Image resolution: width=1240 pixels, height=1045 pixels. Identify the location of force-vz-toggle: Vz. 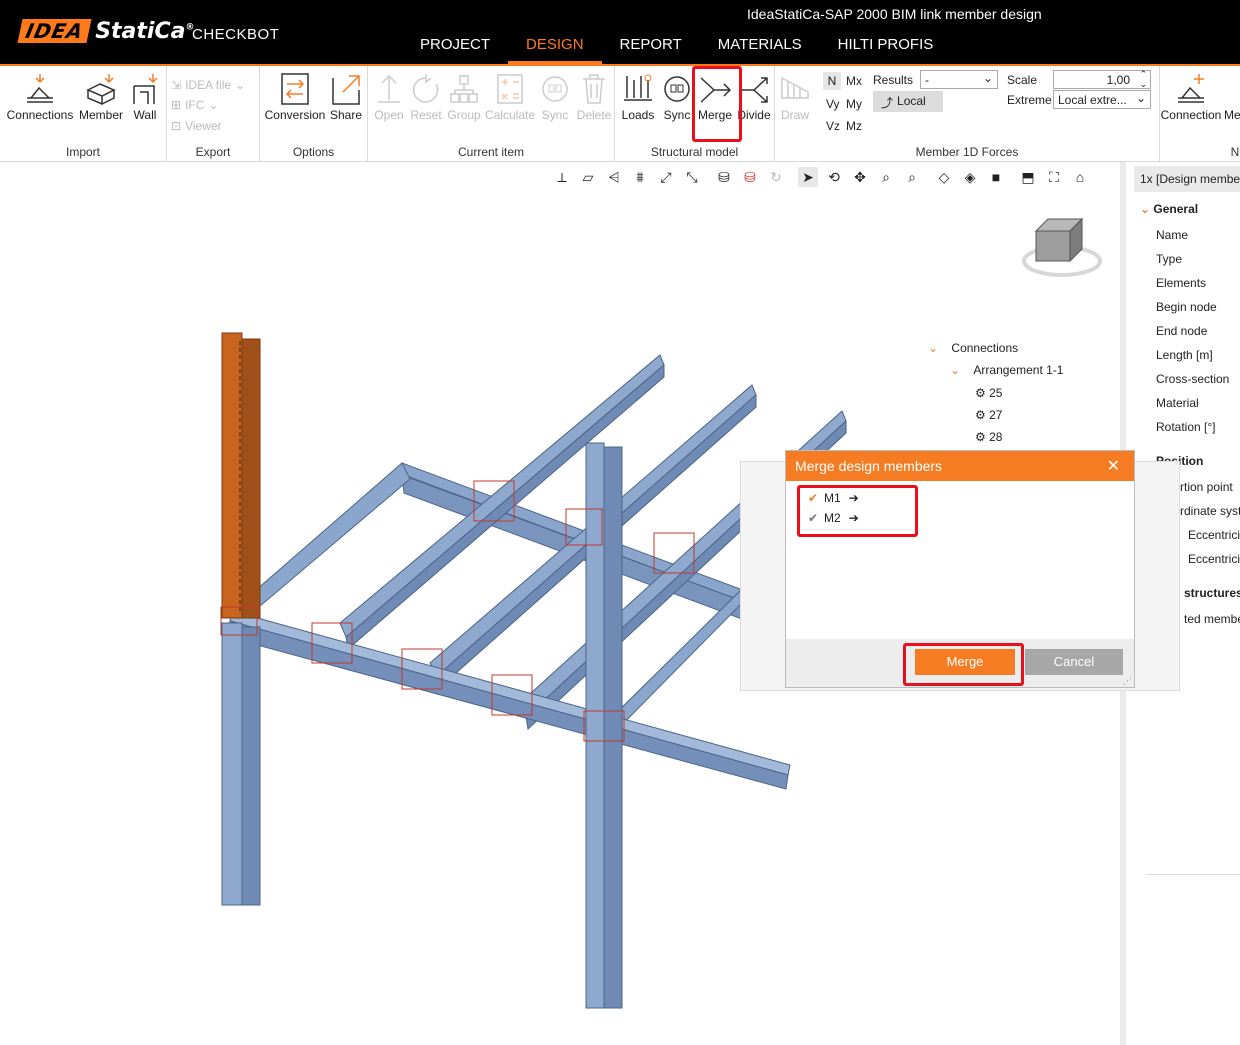
(833, 126).